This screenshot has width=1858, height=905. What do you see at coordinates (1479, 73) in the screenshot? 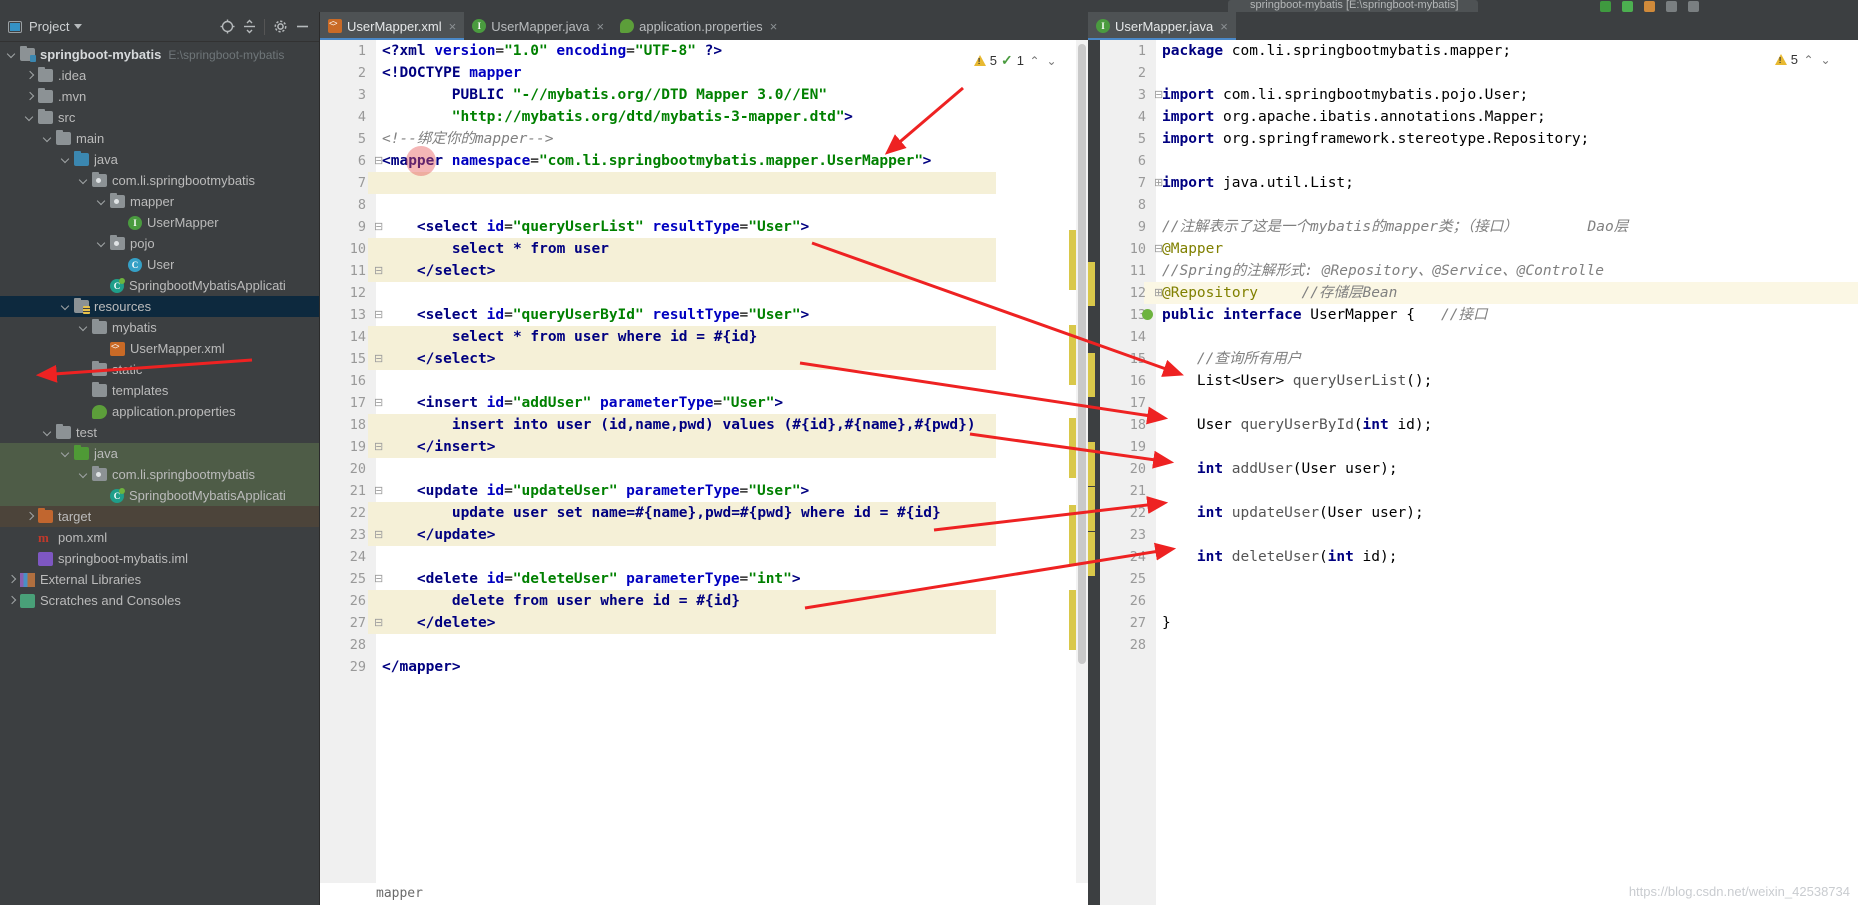
I see `code-line: 2` at bounding box center [1479, 73].